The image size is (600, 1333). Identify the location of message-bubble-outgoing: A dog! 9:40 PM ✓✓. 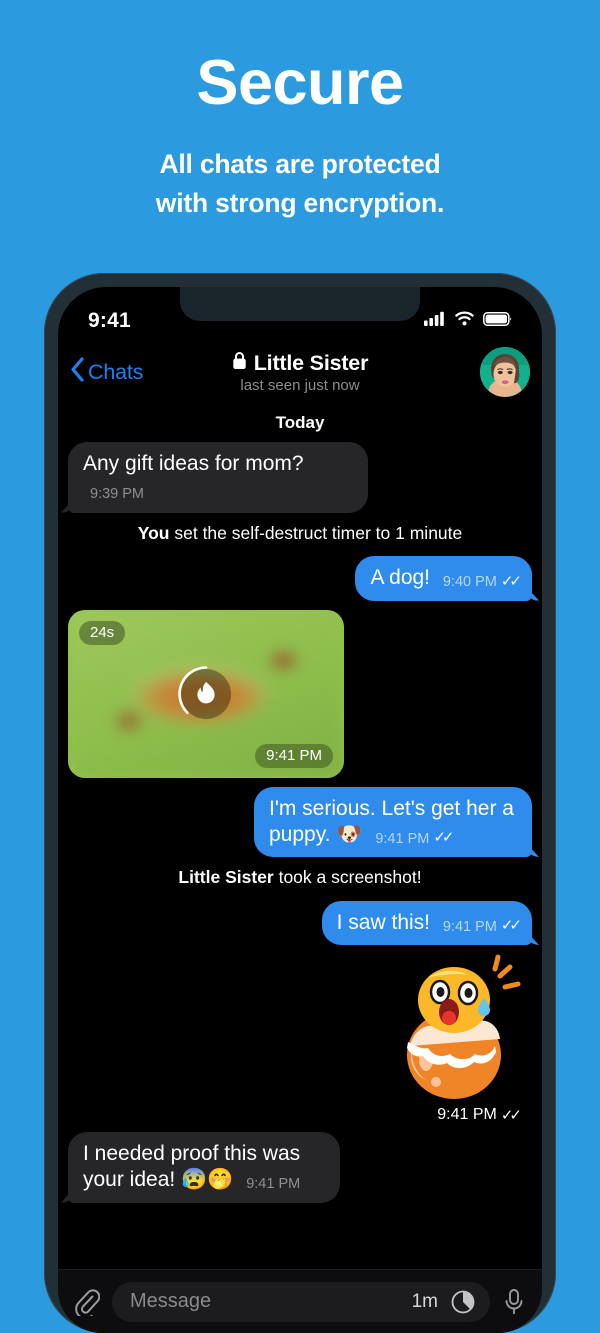
(443, 578).